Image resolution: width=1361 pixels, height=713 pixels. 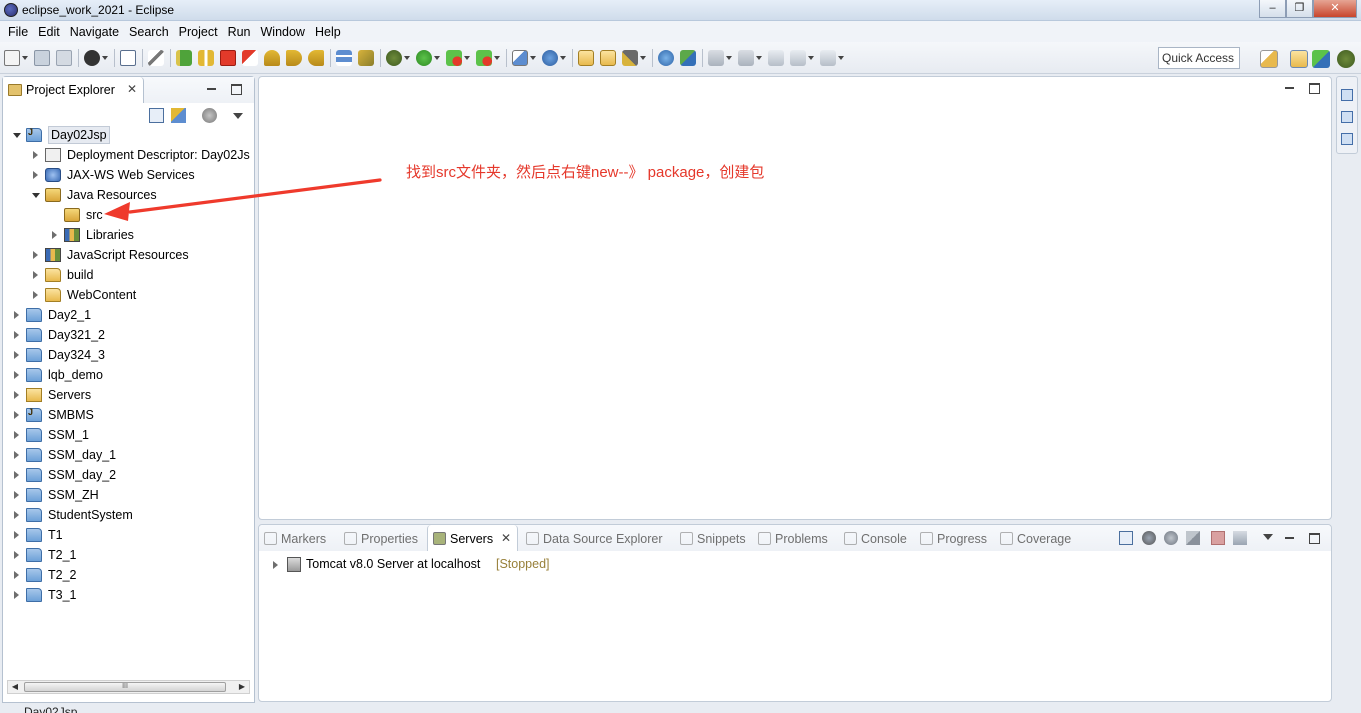 What do you see at coordinates (666, 58) in the screenshot?
I see `web-browser-icon` at bounding box center [666, 58].